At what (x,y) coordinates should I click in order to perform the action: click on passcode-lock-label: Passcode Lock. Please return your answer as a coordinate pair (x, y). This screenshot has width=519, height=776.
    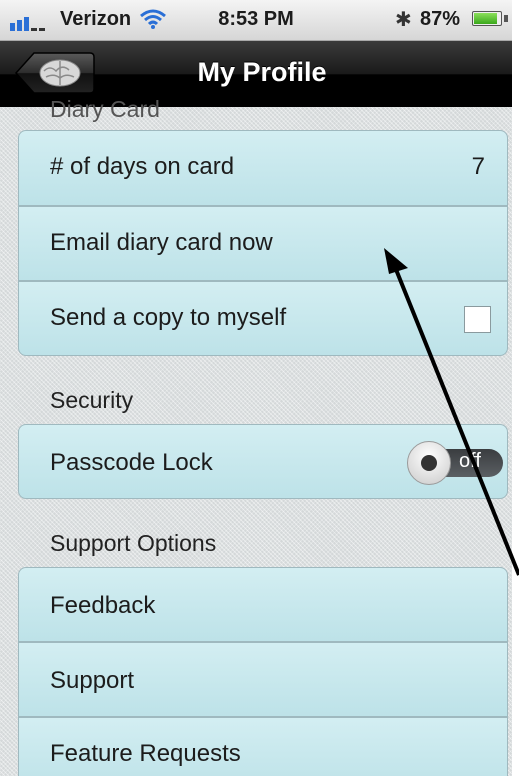
    Looking at the image, I should click on (131, 462).